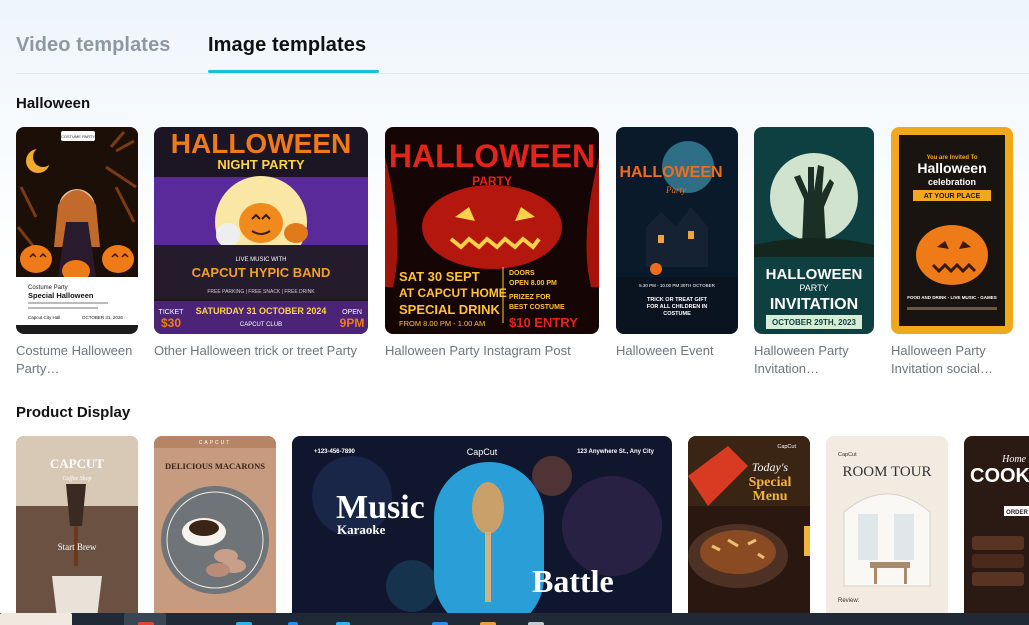  What do you see at coordinates (1017, 513) in the screenshot?
I see `svg-text: ORDER` at bounding box center [1017, 513].